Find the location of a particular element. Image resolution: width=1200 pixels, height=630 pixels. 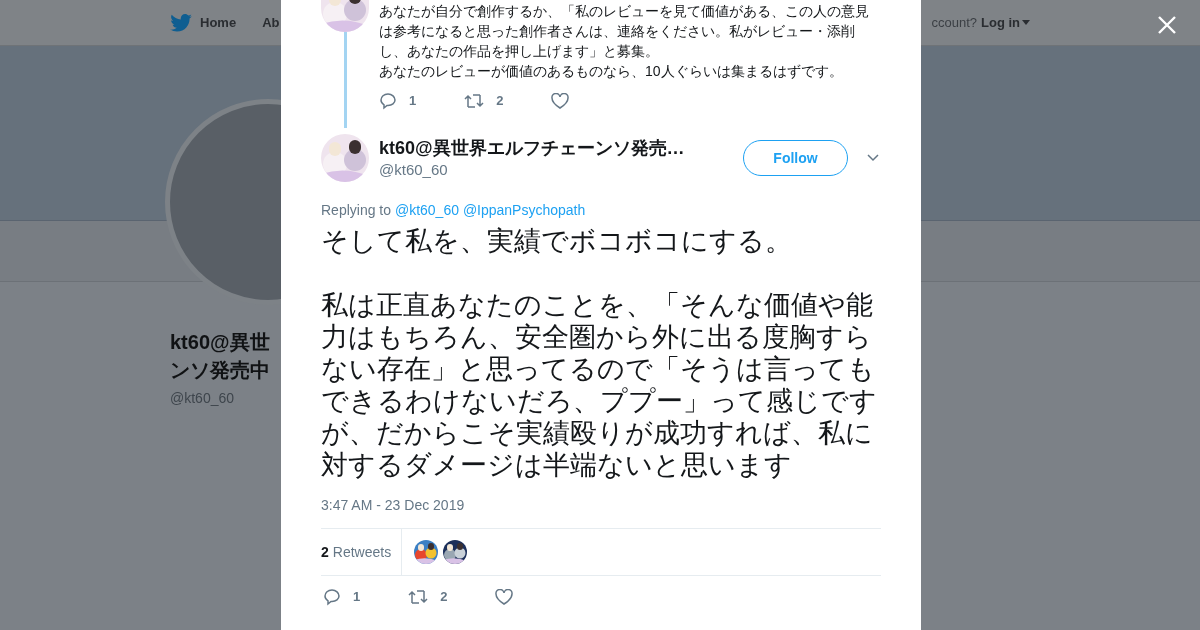

retweet-count: 2 Retweets is located at coordinates (362, 552).